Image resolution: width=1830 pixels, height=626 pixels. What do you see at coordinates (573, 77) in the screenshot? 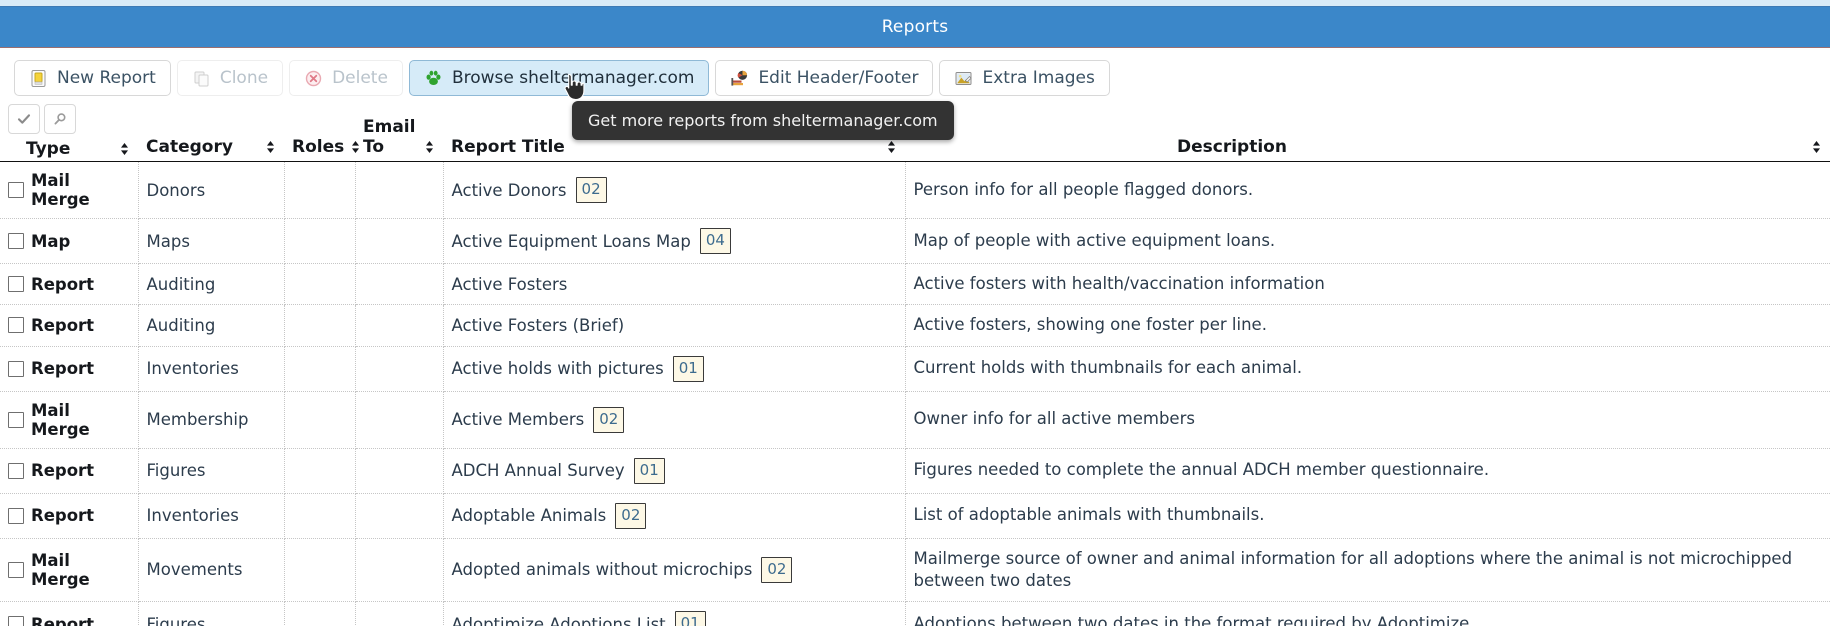
I see `browse-sheltermanager-label: Browse sheltermanager.com` at bounding box center [573, 77].